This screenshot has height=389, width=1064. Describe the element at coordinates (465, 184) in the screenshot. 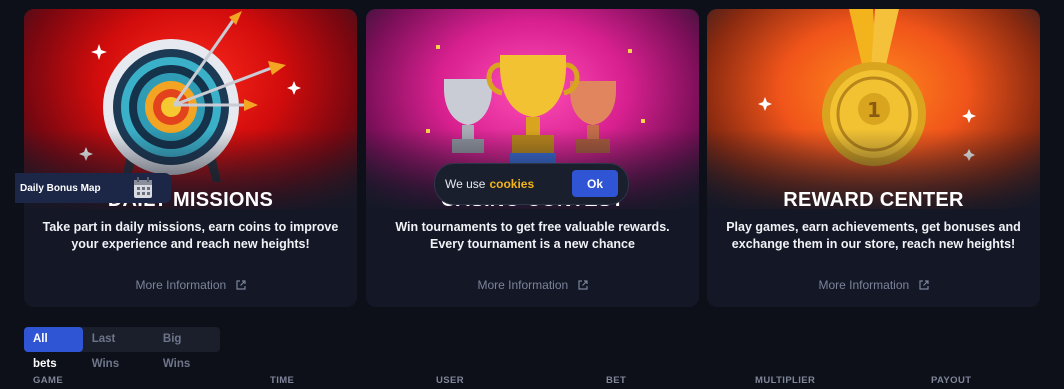

I see `cookie-text: We use` at that location.